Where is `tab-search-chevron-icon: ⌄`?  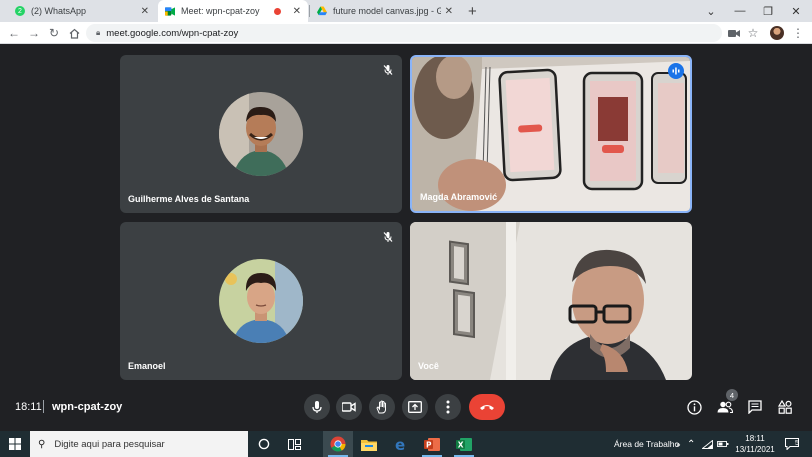
tab-search-chevron-icon: ⌄ is located at coordinates (711, 11).